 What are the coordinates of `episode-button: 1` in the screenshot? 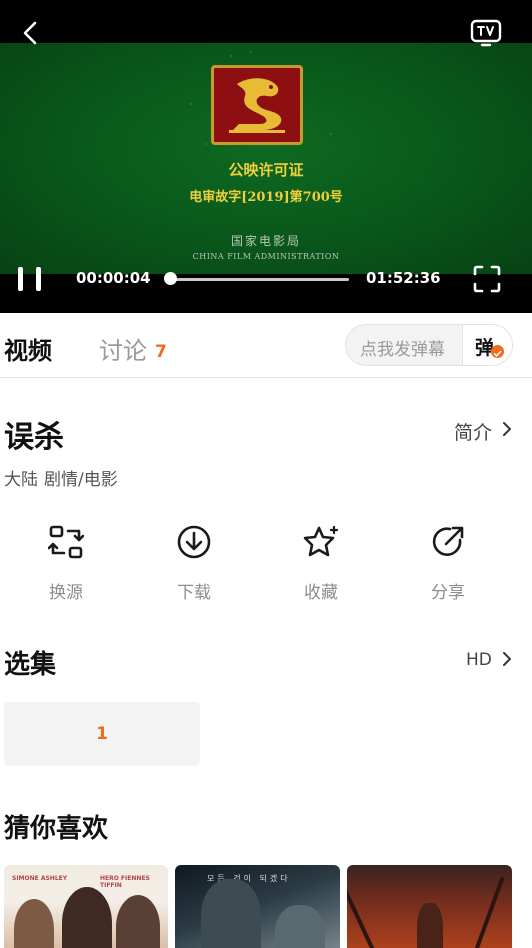 It's located at (102, 734).